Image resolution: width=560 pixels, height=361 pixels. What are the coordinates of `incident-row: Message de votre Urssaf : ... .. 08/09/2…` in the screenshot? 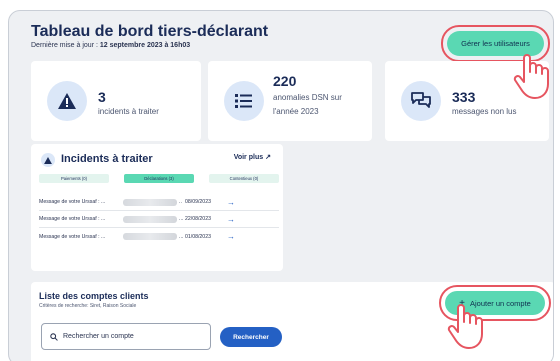 It's located at (159, 202).